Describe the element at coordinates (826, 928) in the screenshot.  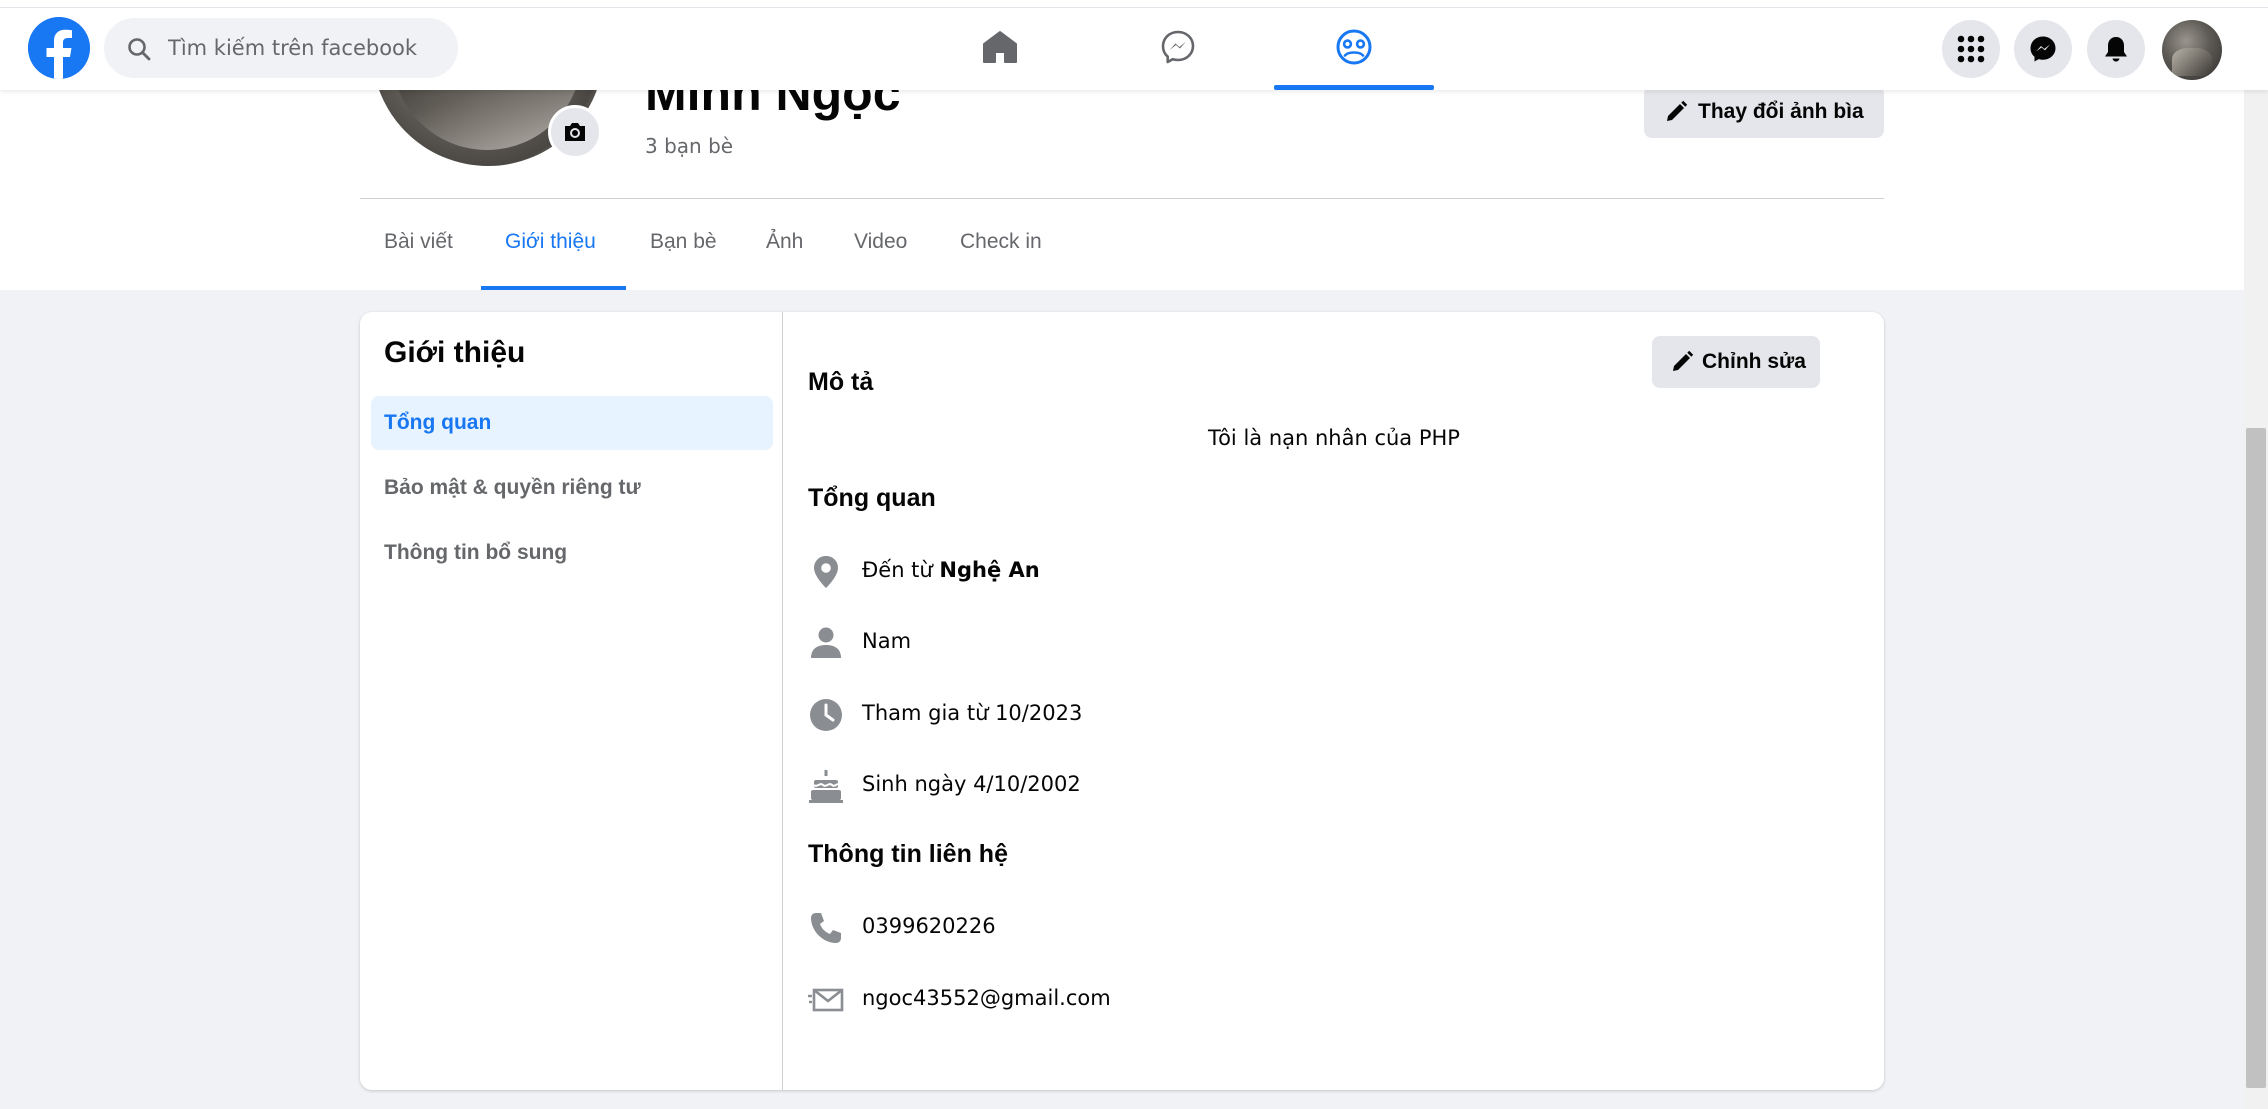
I see `phone-icon` at that location.